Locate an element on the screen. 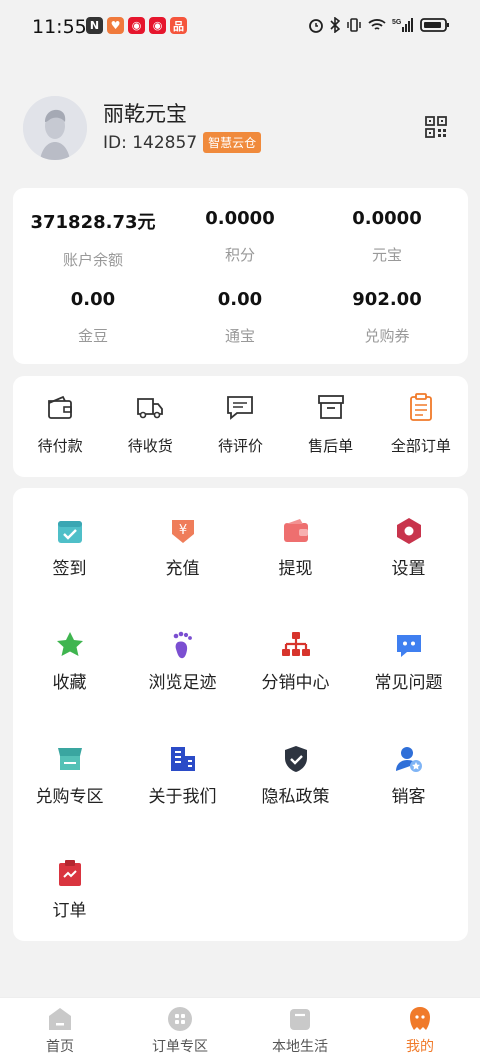  menu-label: 订单 is located at coordinates (69, 911).